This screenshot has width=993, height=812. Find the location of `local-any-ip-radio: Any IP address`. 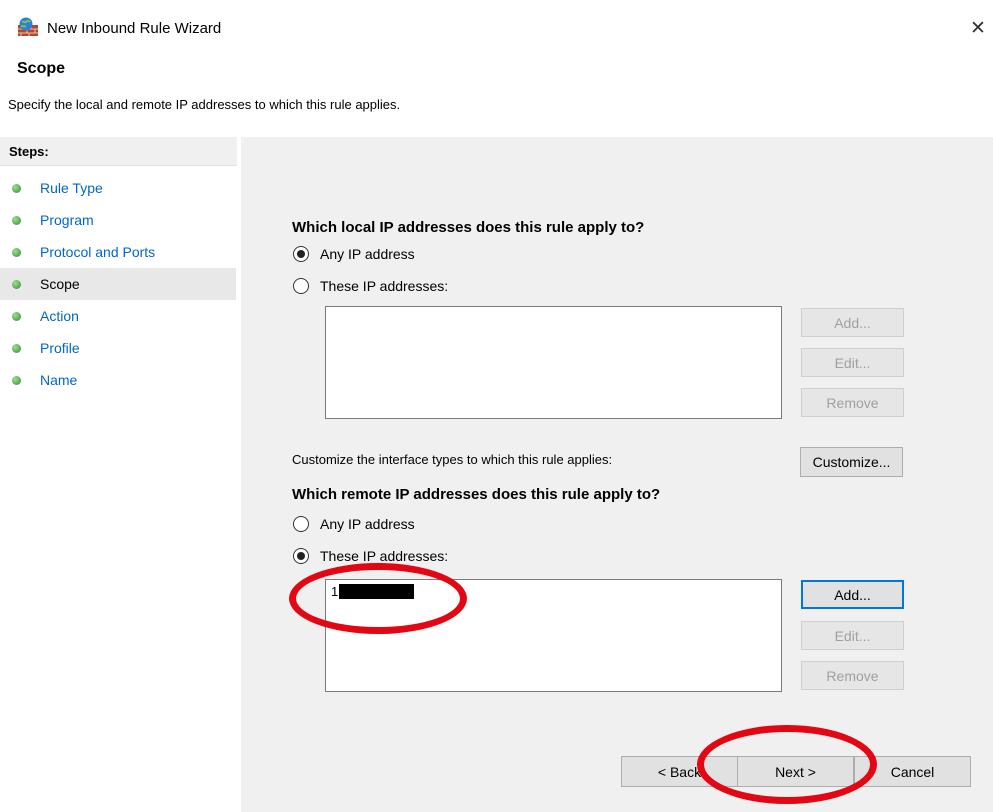

local-any-ip-radio: Any IP address is located at coordinates (354, 254).